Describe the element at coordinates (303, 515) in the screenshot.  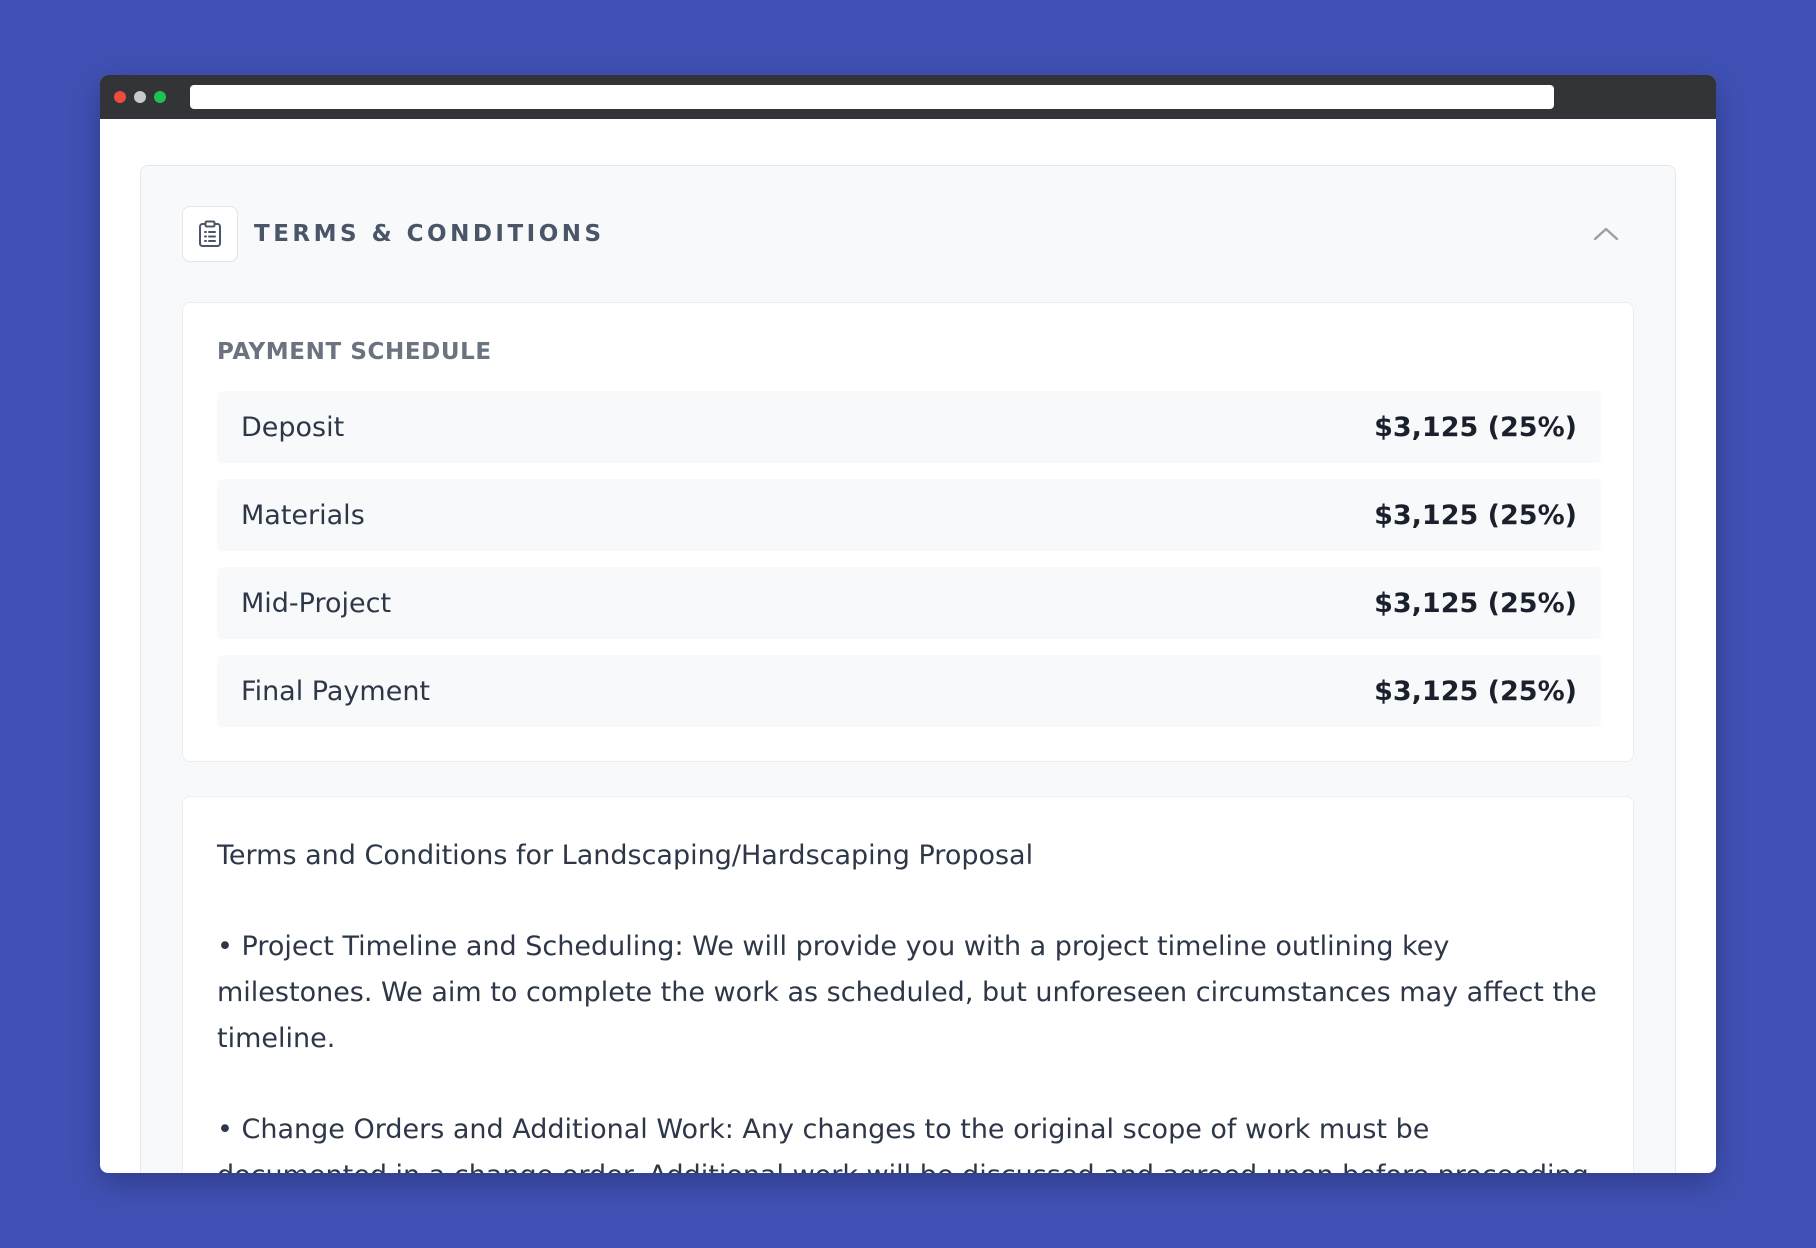
I see `payment-label: Materials` at that location.